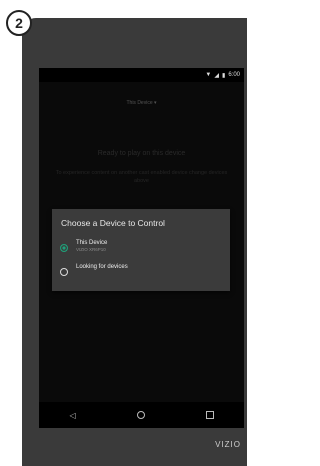 Image resolution: width=320 pixels, height=466 pixels. What do you see at coordinates (91, 249) in the screenshot?
I see `option-sublabel: VIZIO XR6P10` at bounding box center [91, 249].